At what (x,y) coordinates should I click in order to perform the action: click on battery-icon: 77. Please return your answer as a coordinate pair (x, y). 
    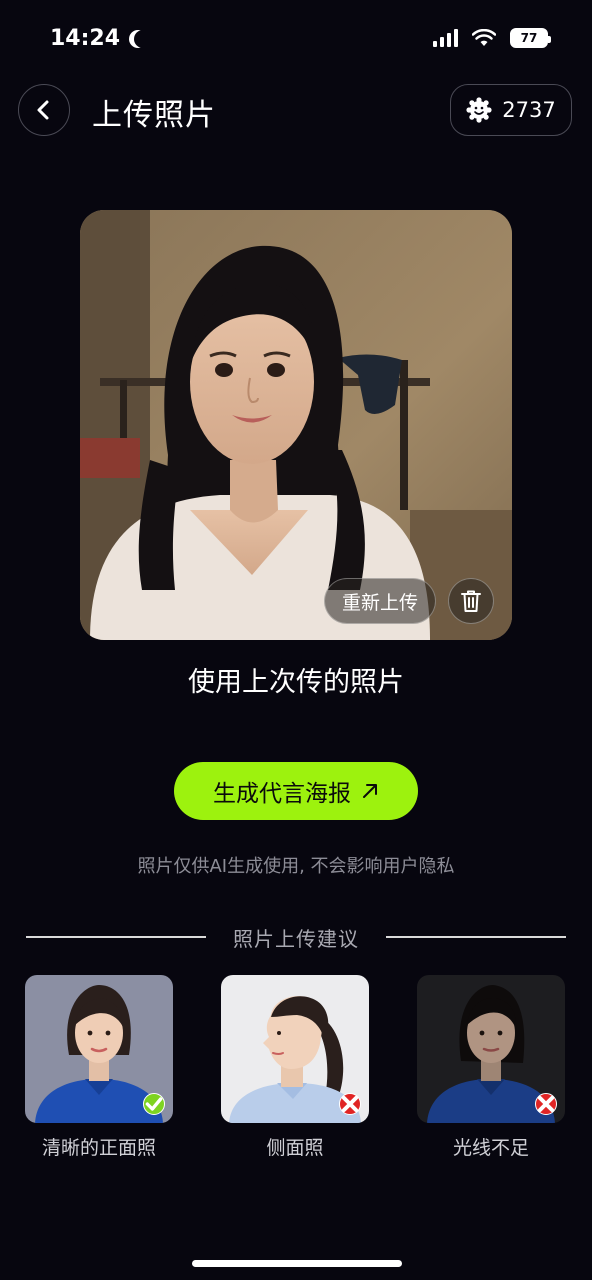
    Looking at the image, I should click on (530, 38).